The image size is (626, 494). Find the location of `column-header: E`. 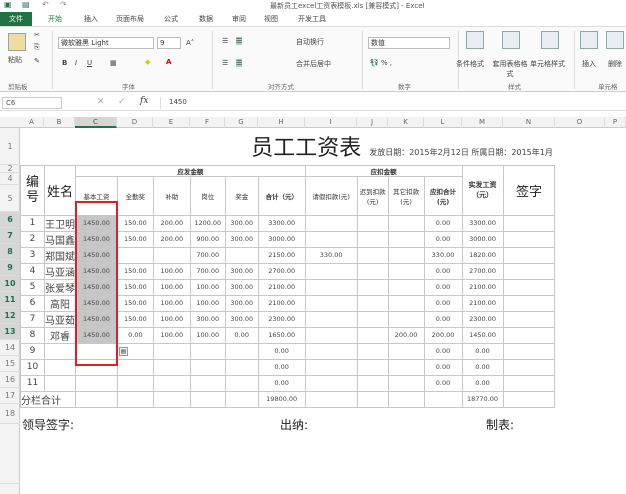

column-header: E is located at coordinates (171, 122).